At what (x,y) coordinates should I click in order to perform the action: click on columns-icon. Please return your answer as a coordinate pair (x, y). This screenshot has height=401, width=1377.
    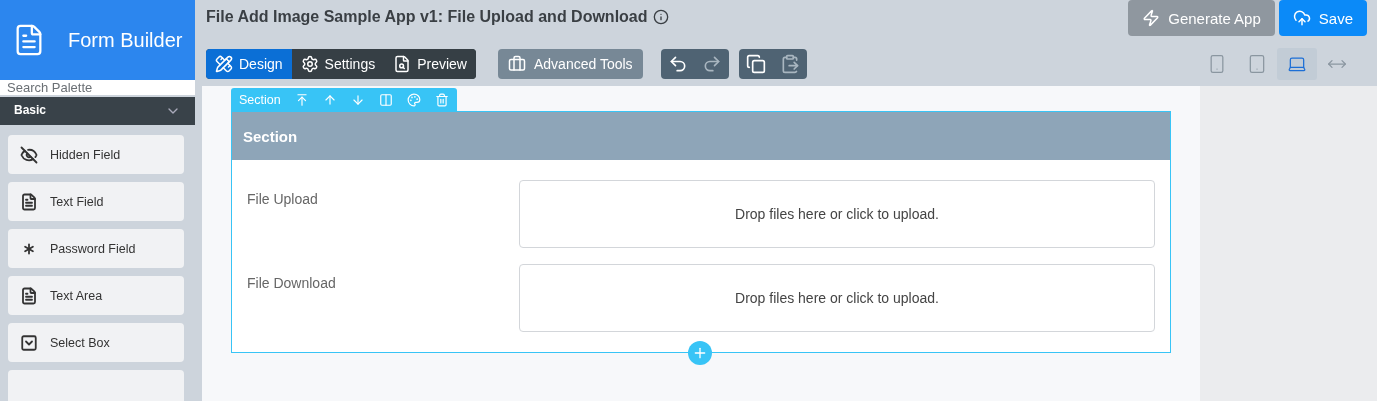
    Looking at the image, I should click on (385, 99).